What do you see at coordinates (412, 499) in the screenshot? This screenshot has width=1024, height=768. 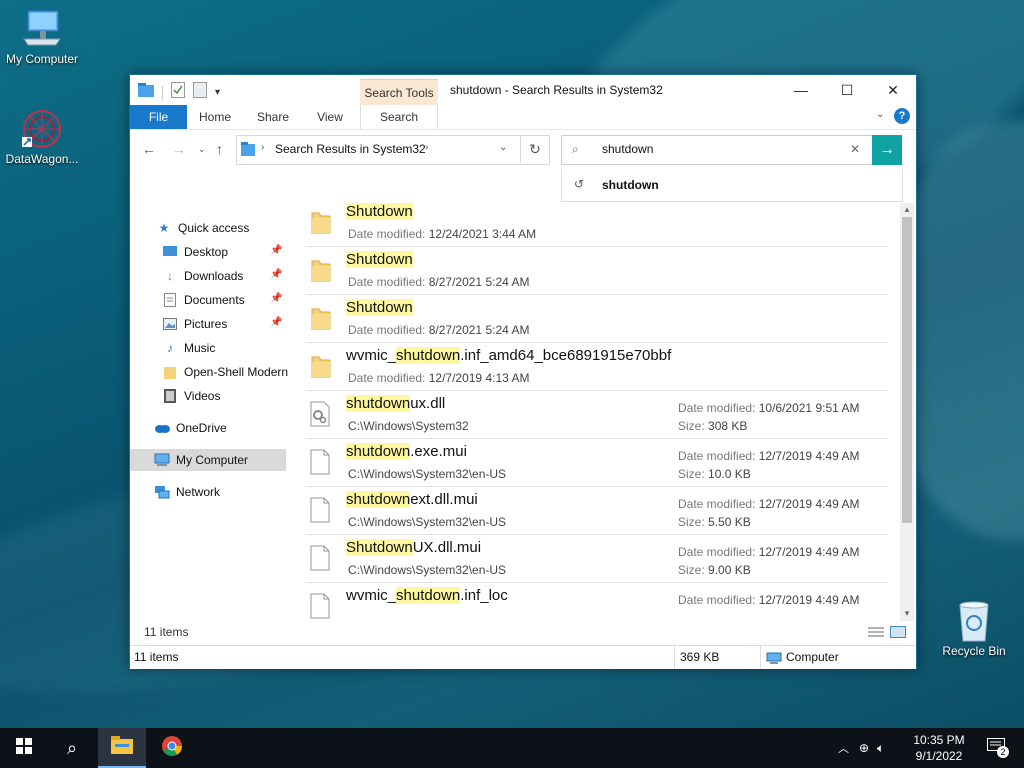 I see `result-name: shutdownext.dll.mui` at bounding box center [412, 499].